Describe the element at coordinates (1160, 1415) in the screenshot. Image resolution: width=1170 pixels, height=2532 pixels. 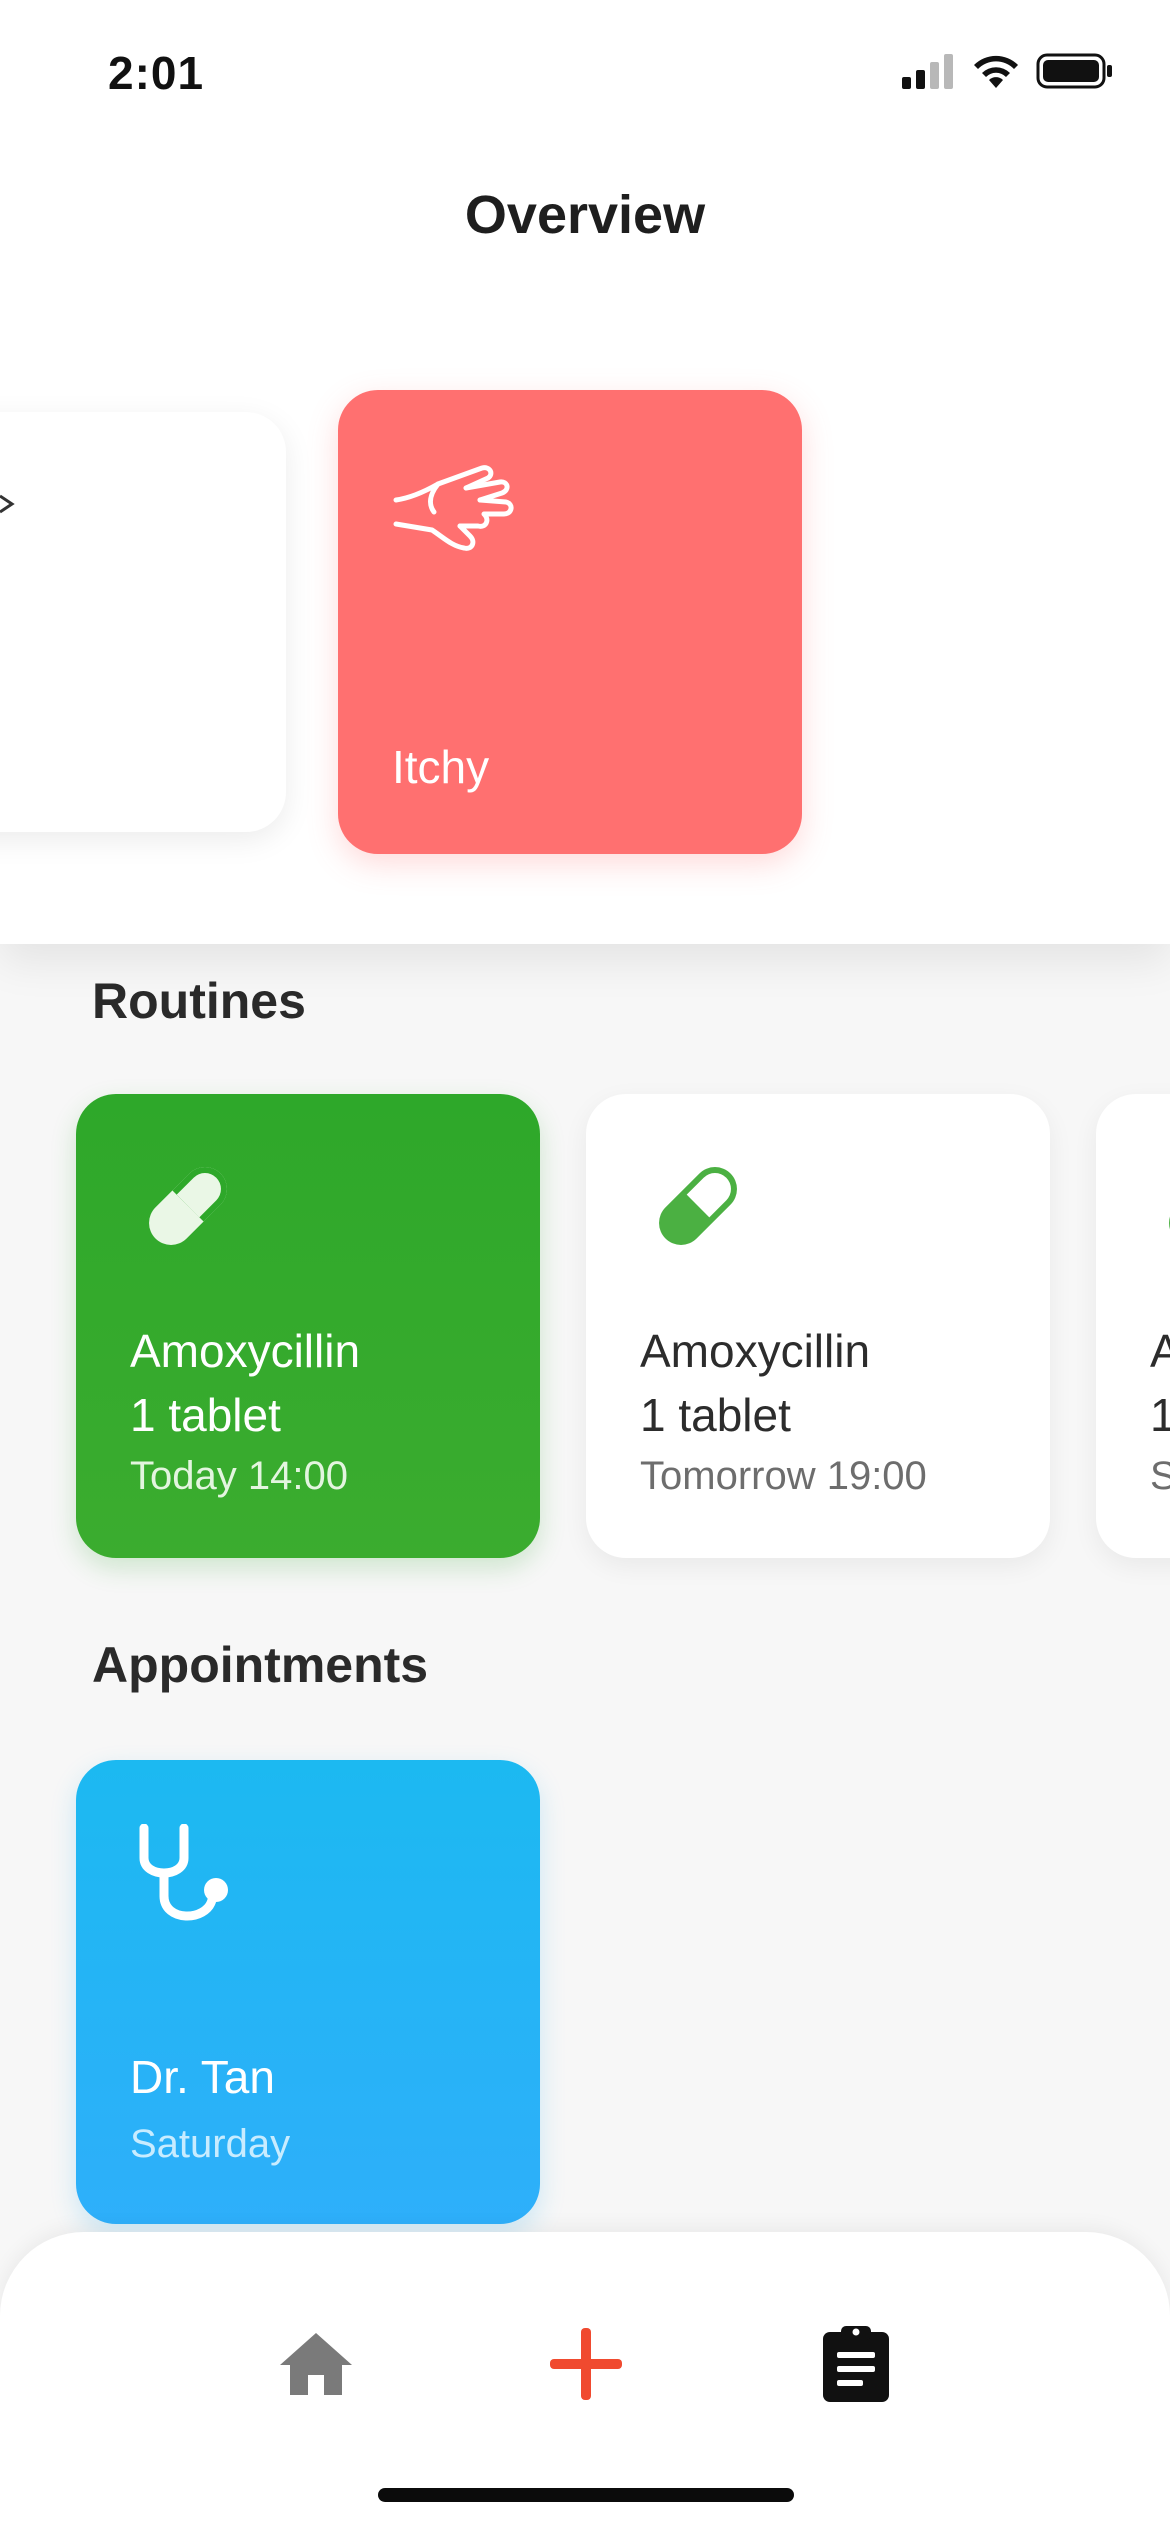
I see `routine-dose: 1` at that location.